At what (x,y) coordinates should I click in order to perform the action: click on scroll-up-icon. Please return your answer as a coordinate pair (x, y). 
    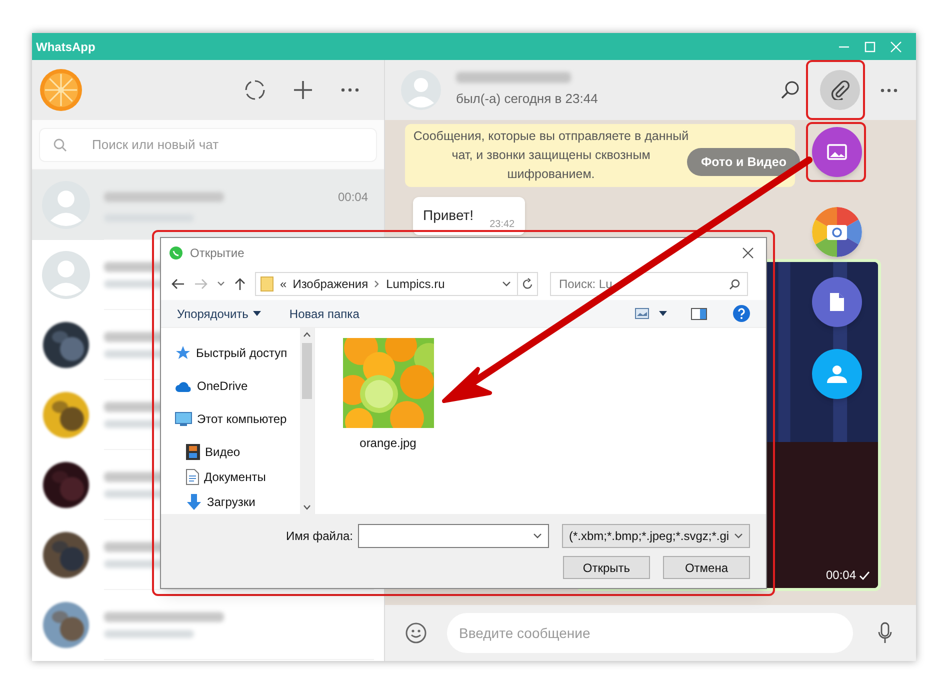
    Looking at the image, I should click on (307, 334).